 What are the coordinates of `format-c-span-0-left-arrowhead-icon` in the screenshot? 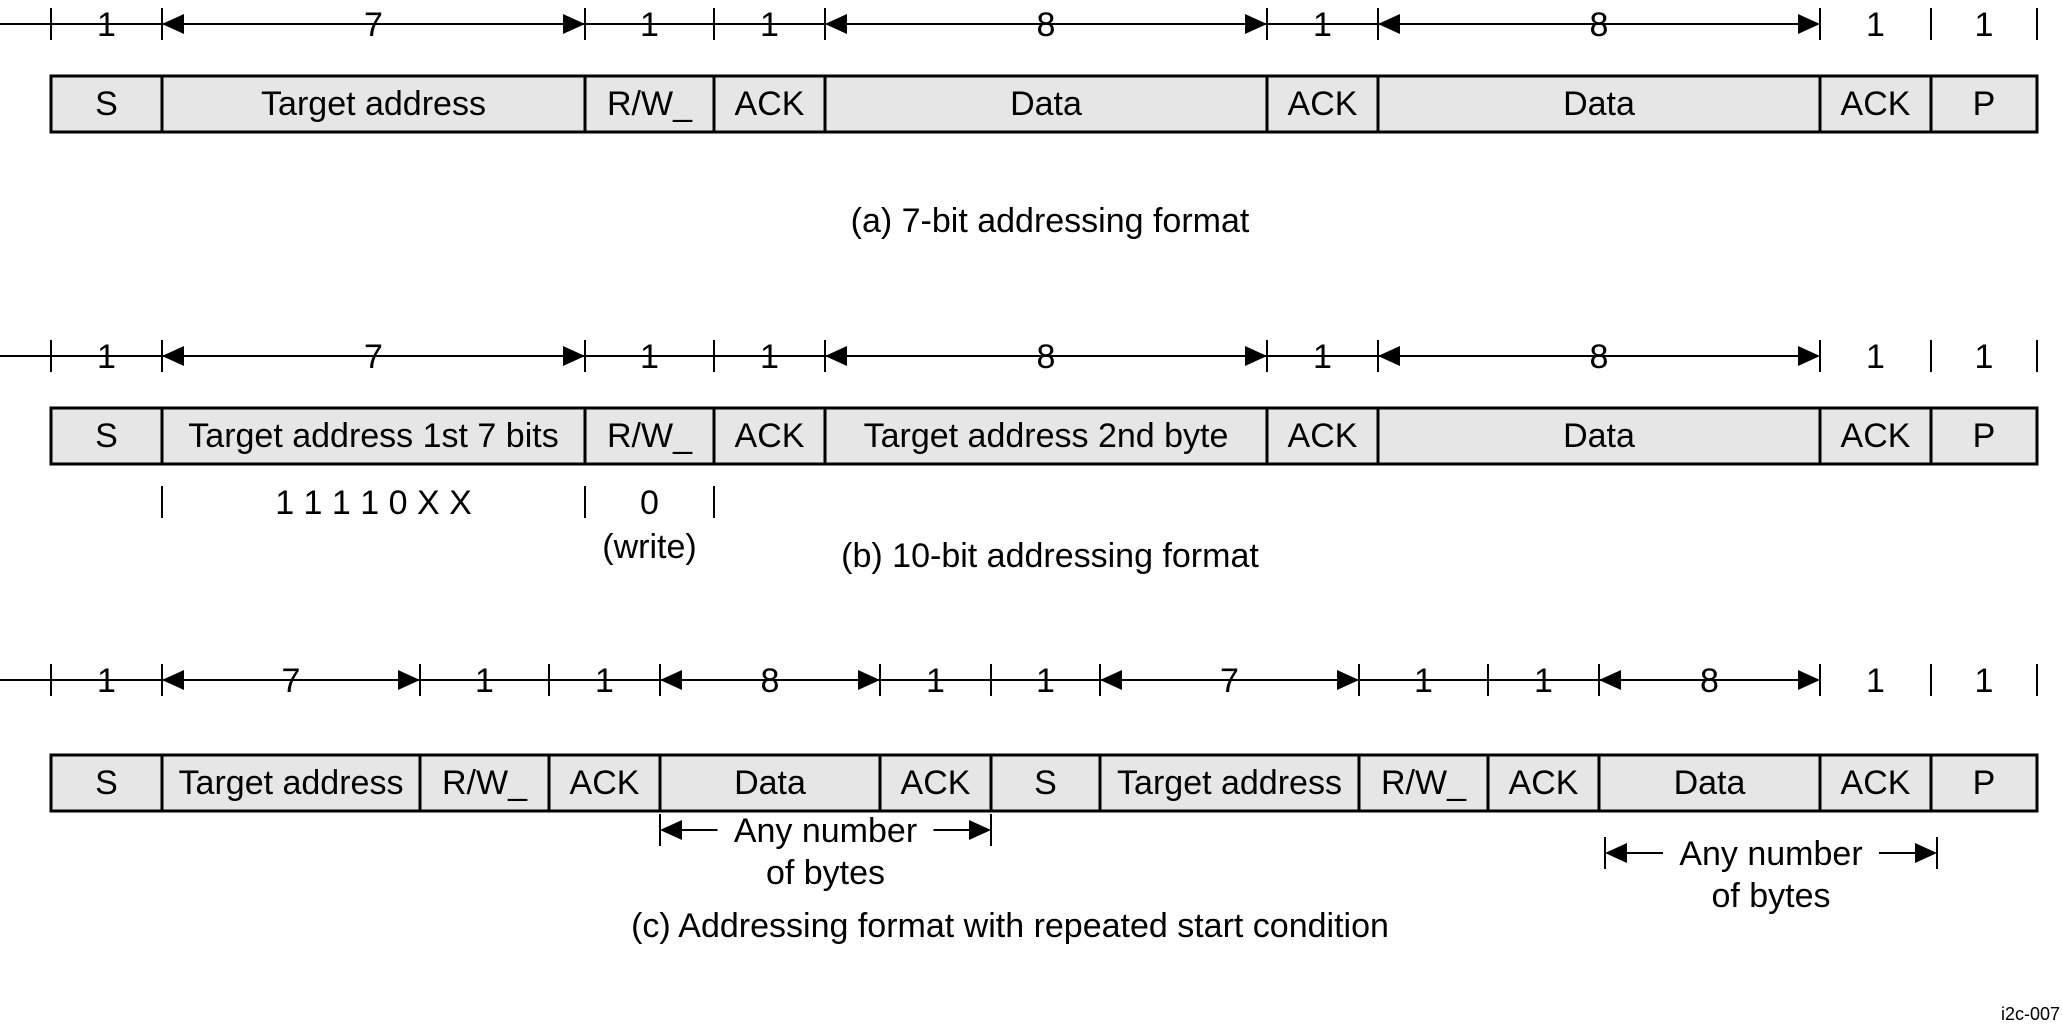 It's located at (671, 830).